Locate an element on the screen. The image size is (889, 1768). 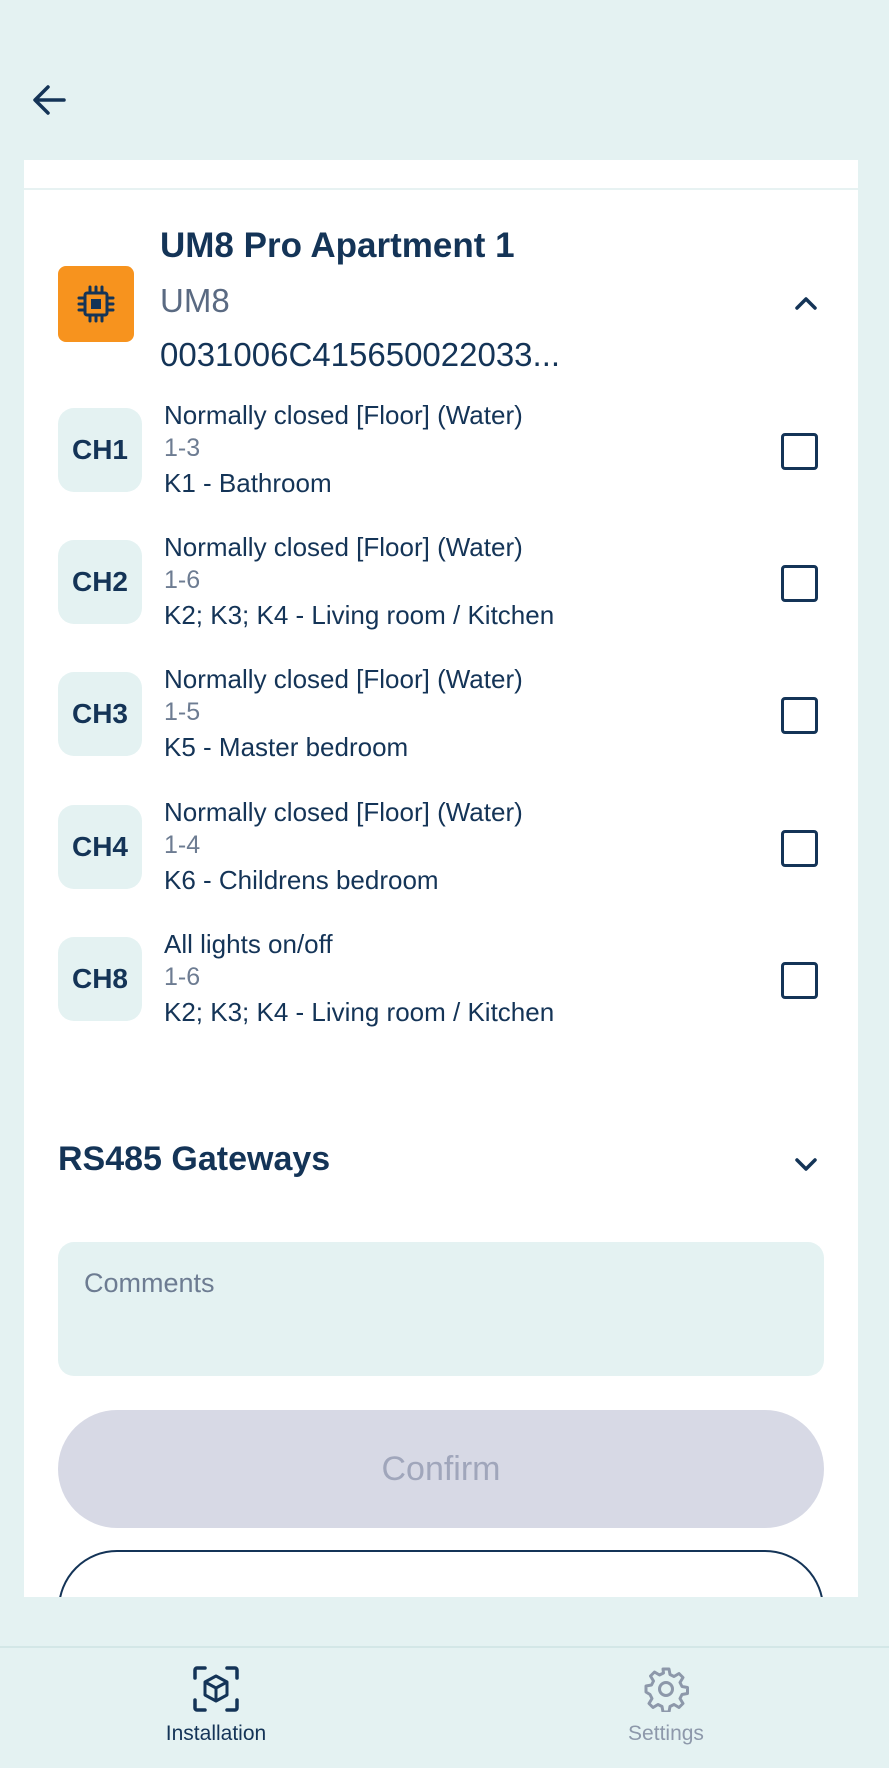
rs485-gateways-title: RS485 Gateways is located at coordinates (194, 1159).